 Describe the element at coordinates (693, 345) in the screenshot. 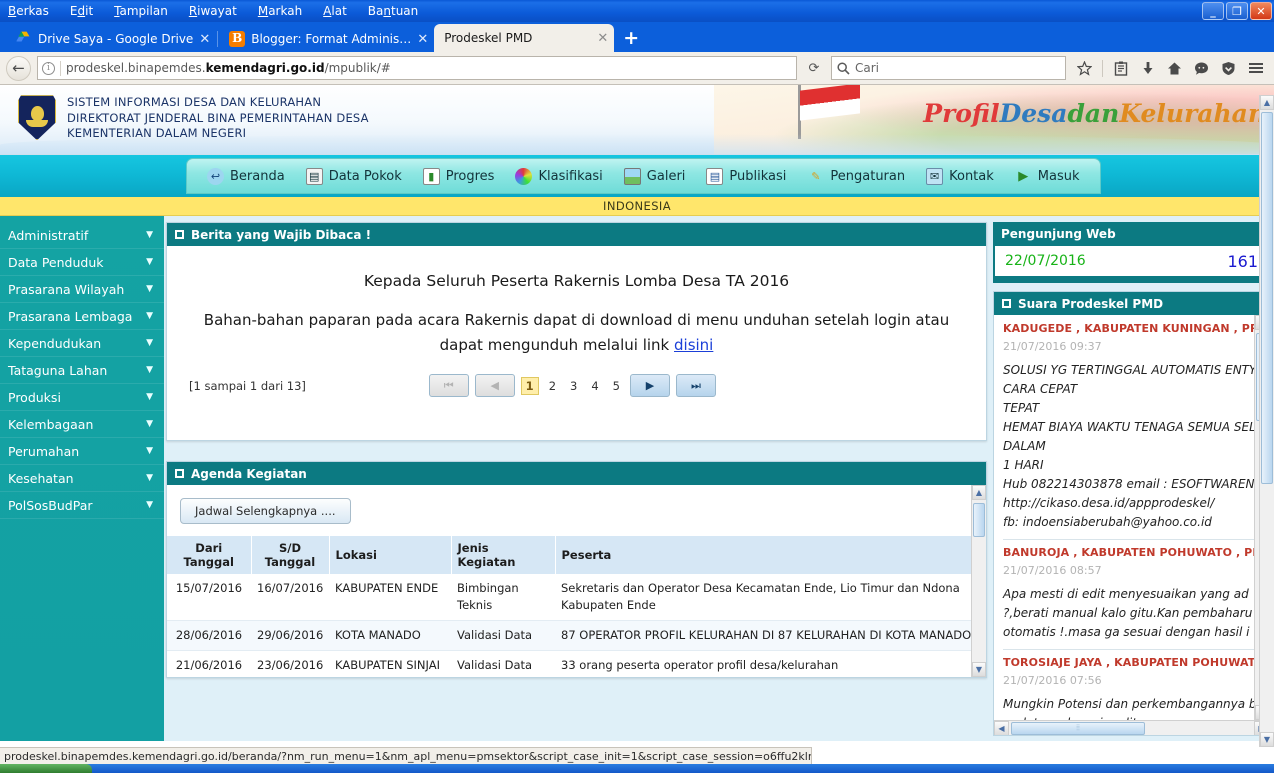

I see `disini-link: disini` at that location.